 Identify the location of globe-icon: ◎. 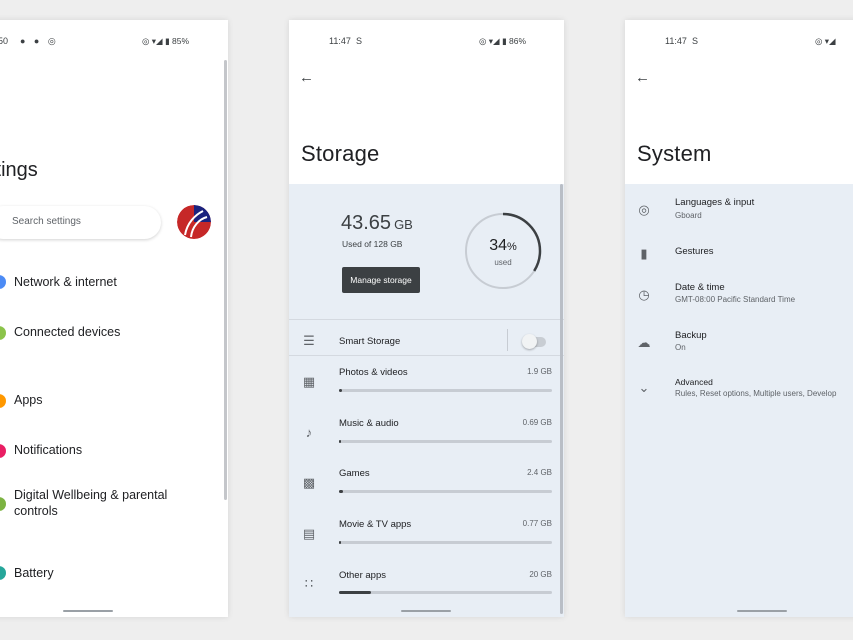
(644, 209).